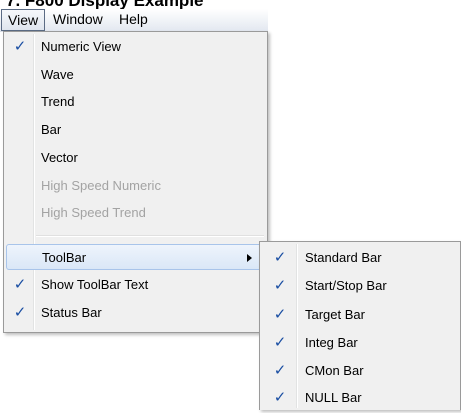  Describe the element at coordinates (135, 313) in the screenshot. I see `menu-item-status-bar: ✓ Status Bar` at that location.